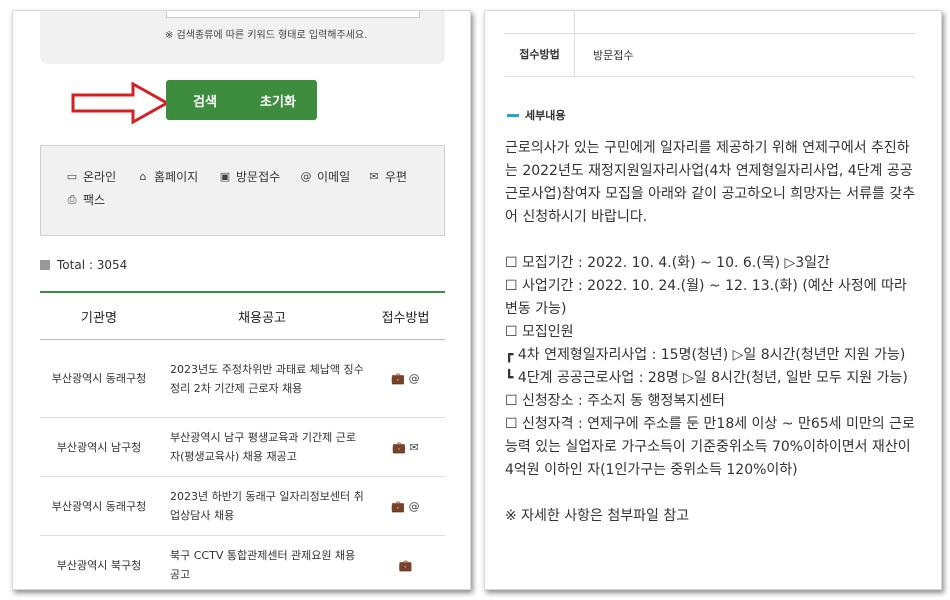 This screenshot has height=600, width=950. I want to click on legend-email: @ 이메일, so click(325, 176).